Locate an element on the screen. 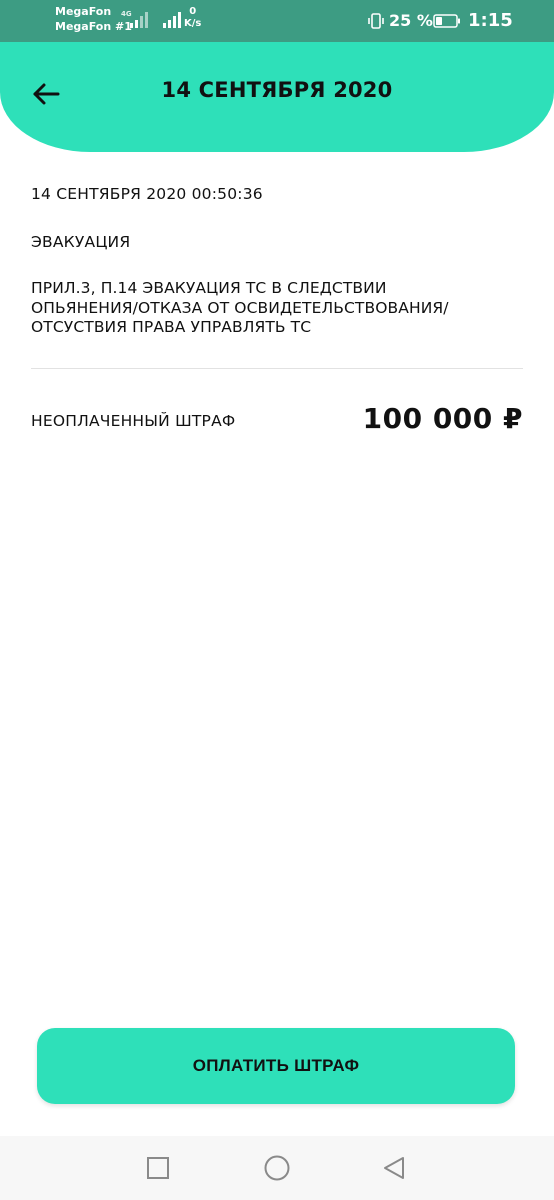 The image size is (554, 1200). fine-category: ЭВАКУАЦИЯ is located at coordinates (81, 242).